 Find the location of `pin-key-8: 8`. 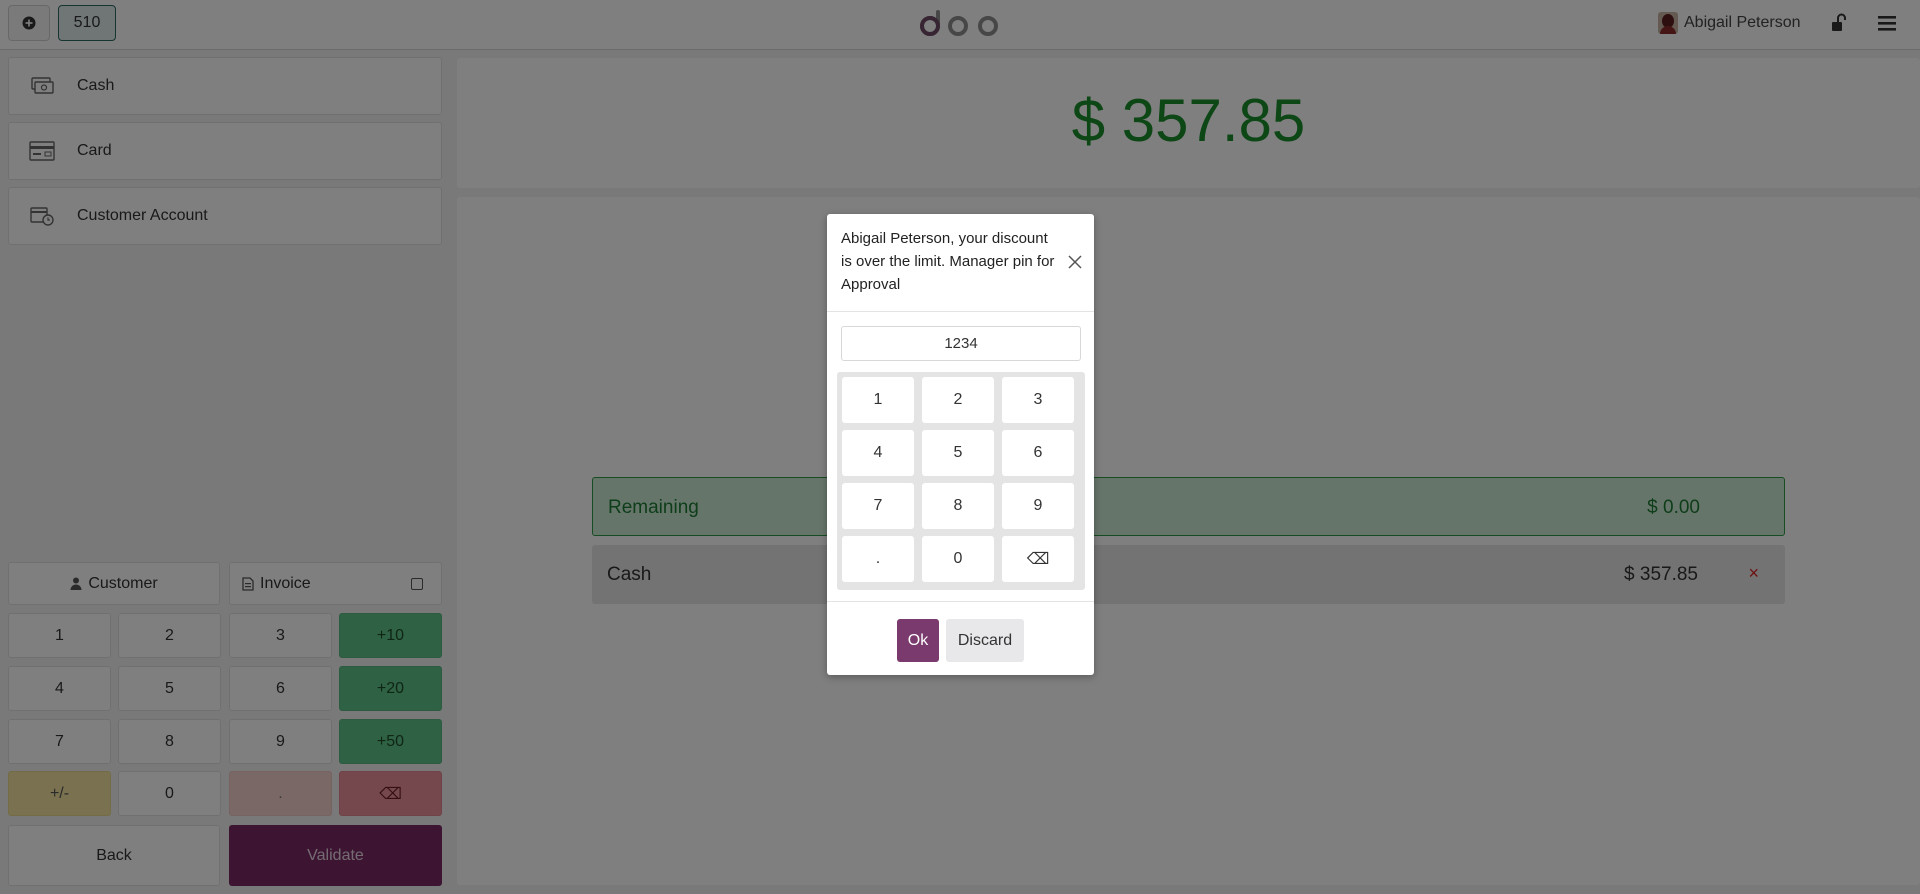

pin-key-8: 8 is located at coordinates (958, 506).